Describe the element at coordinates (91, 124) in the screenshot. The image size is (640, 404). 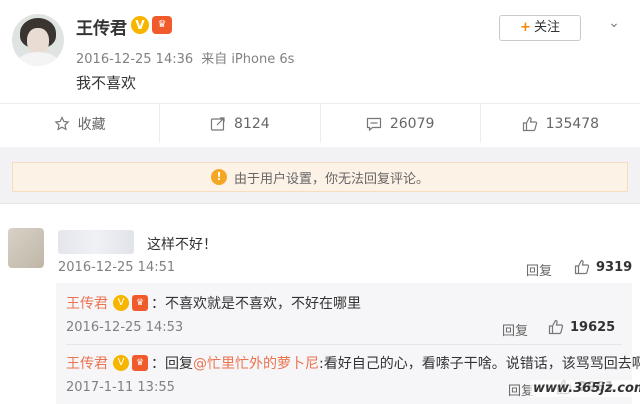
I see `favorite-label: 收藏` at that location.